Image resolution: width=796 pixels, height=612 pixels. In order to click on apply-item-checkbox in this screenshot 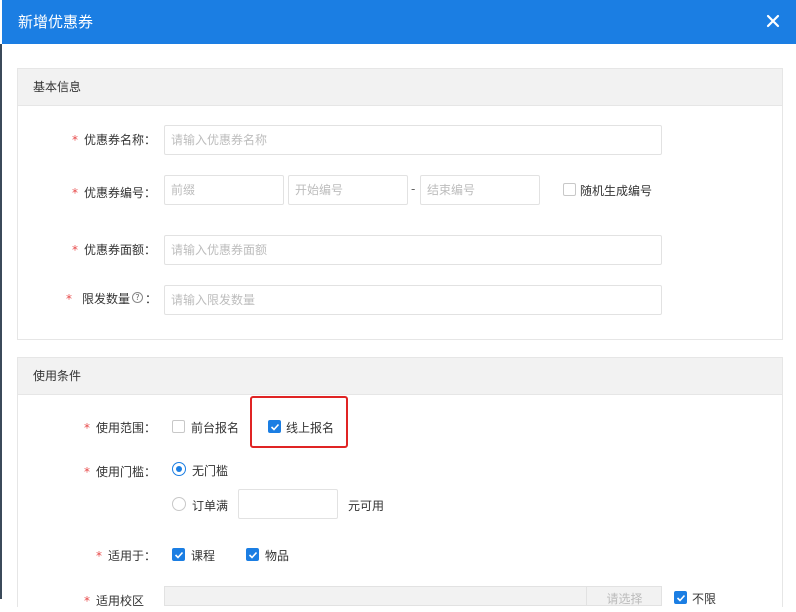, I will do `click(252, 554)`.